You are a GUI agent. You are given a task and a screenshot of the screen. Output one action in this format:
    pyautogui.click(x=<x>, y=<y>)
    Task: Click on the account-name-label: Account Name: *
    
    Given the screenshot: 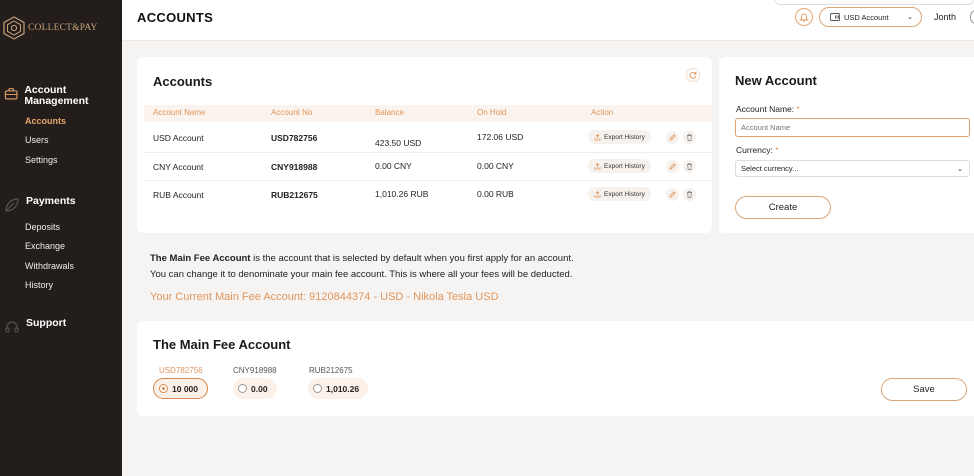 What is the action you would take?
    pyautogui.click(x=768, y=109)
    